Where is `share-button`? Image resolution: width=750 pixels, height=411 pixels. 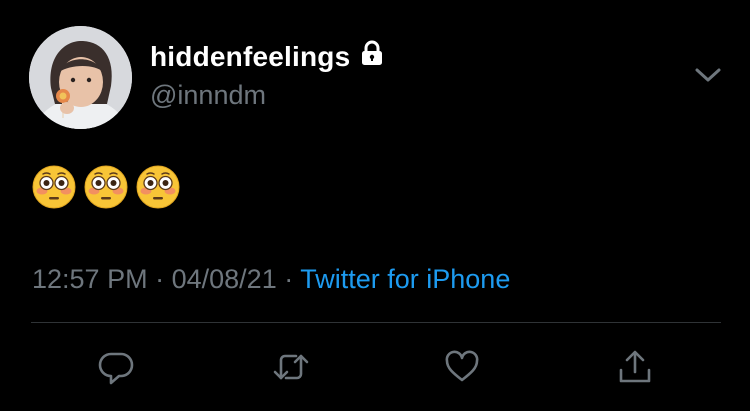
share-button is located at coordinates (635, 367).